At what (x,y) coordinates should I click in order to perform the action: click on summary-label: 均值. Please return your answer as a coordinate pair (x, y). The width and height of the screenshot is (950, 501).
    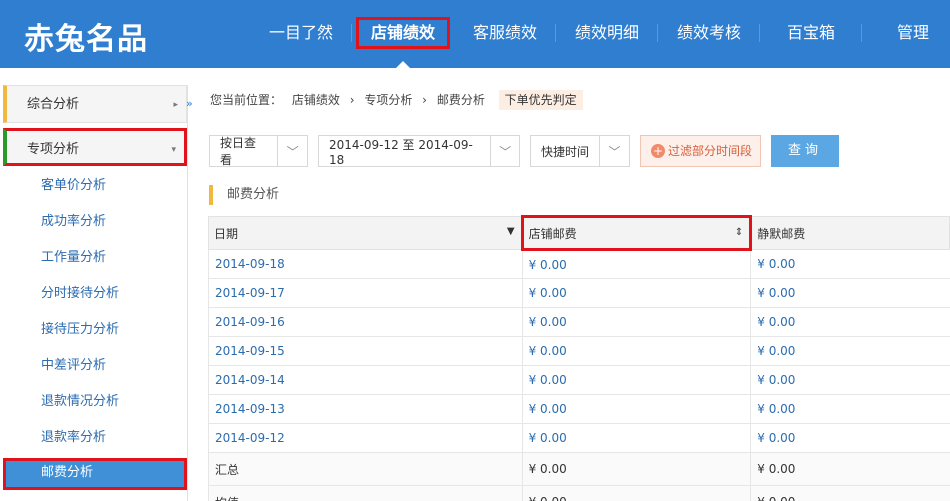
    Looking at the image, I should click on (365, 493).